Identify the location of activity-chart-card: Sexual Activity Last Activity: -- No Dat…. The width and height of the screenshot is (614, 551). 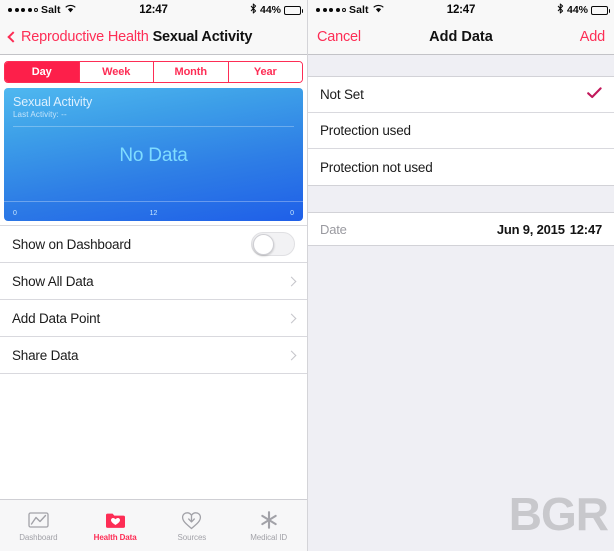
(153, 154).